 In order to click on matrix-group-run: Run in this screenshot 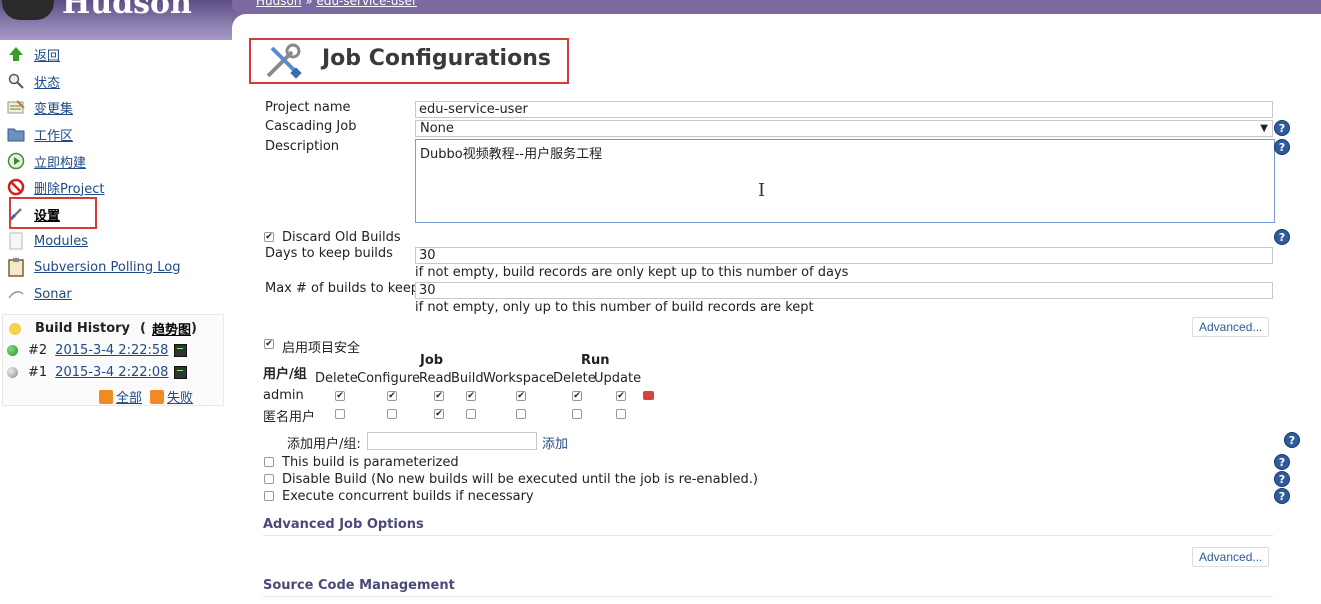, I will do `click(595, 360)`.